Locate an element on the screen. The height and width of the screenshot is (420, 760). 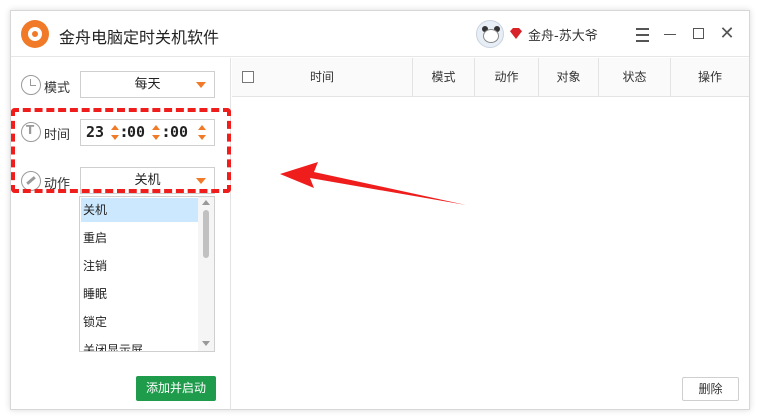
minimize-icon is located at coordinates (670, 34).